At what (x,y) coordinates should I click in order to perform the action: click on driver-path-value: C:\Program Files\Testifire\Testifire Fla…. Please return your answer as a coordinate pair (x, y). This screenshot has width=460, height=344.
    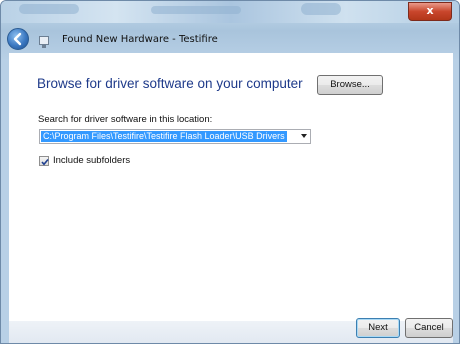
    Looking at the image, I should click on (164, 136).